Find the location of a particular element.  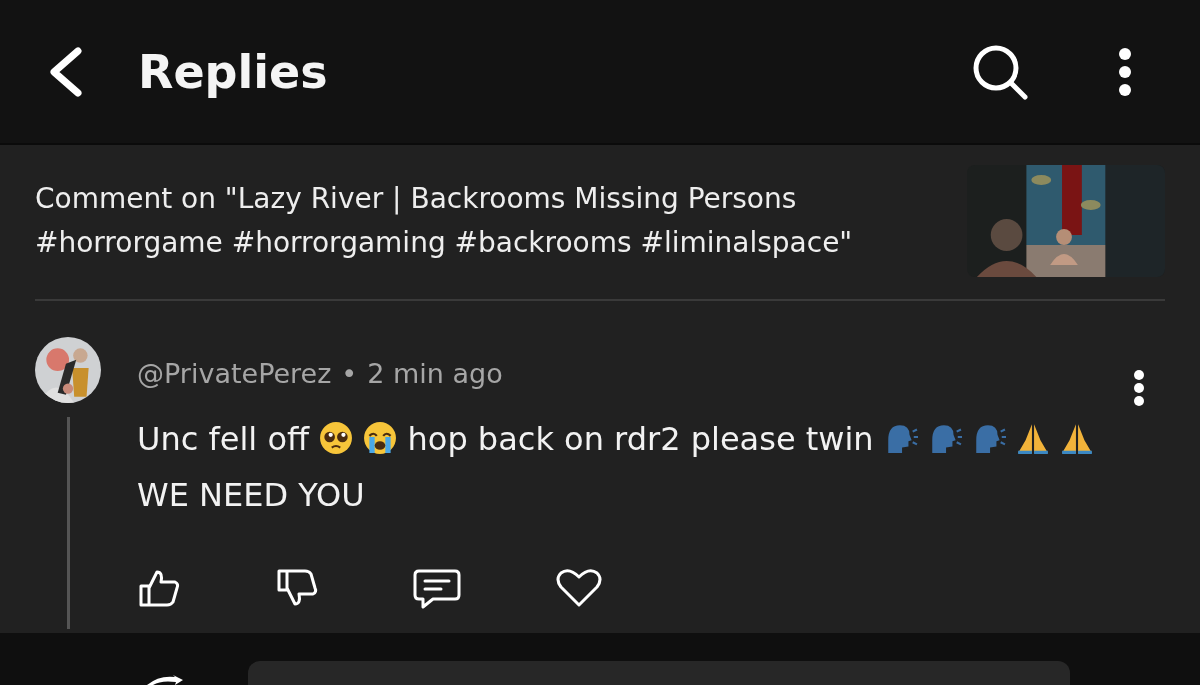

thumbs-up-icon is located at coordinates (159, 588).